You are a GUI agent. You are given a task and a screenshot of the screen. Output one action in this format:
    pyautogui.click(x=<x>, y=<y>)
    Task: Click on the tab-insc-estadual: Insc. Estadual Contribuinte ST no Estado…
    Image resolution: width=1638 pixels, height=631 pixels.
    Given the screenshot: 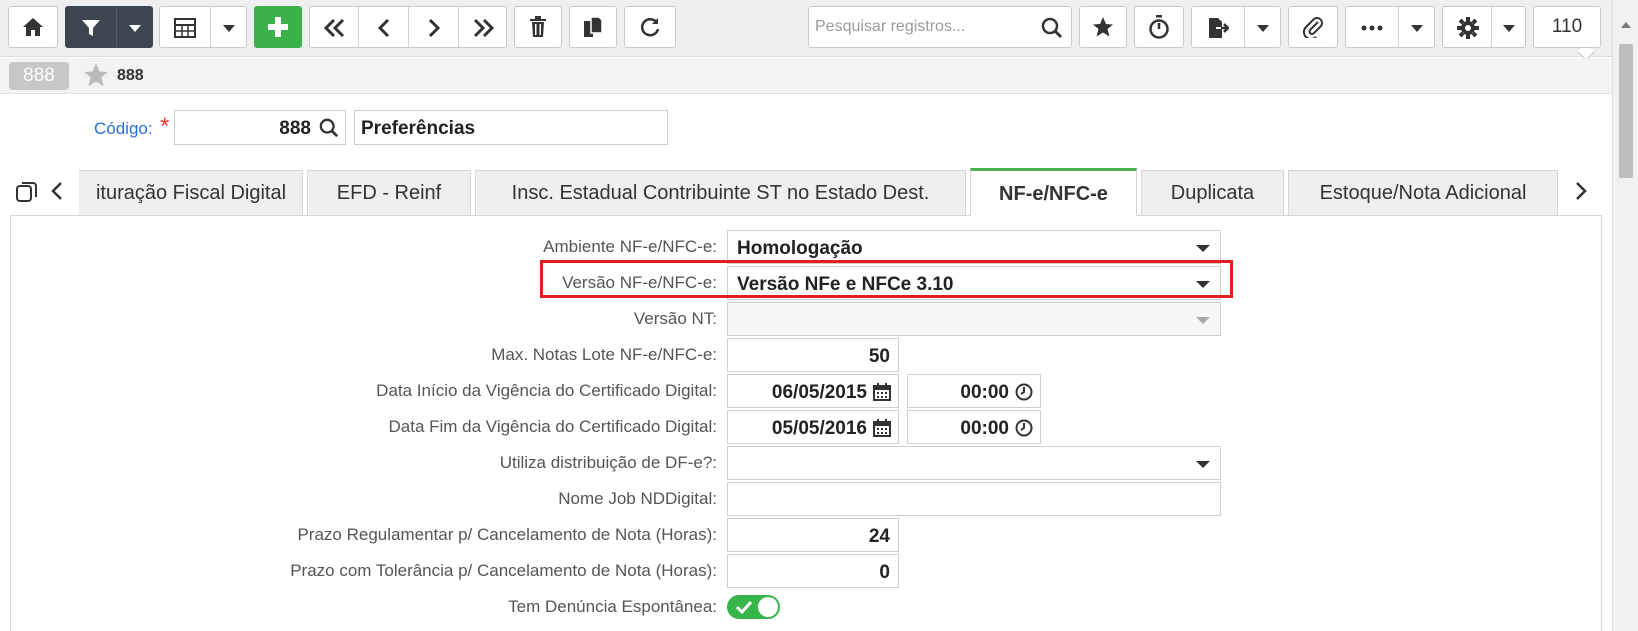 What is the action you would take?
    pyautogui.click(x=720, y=193)
    